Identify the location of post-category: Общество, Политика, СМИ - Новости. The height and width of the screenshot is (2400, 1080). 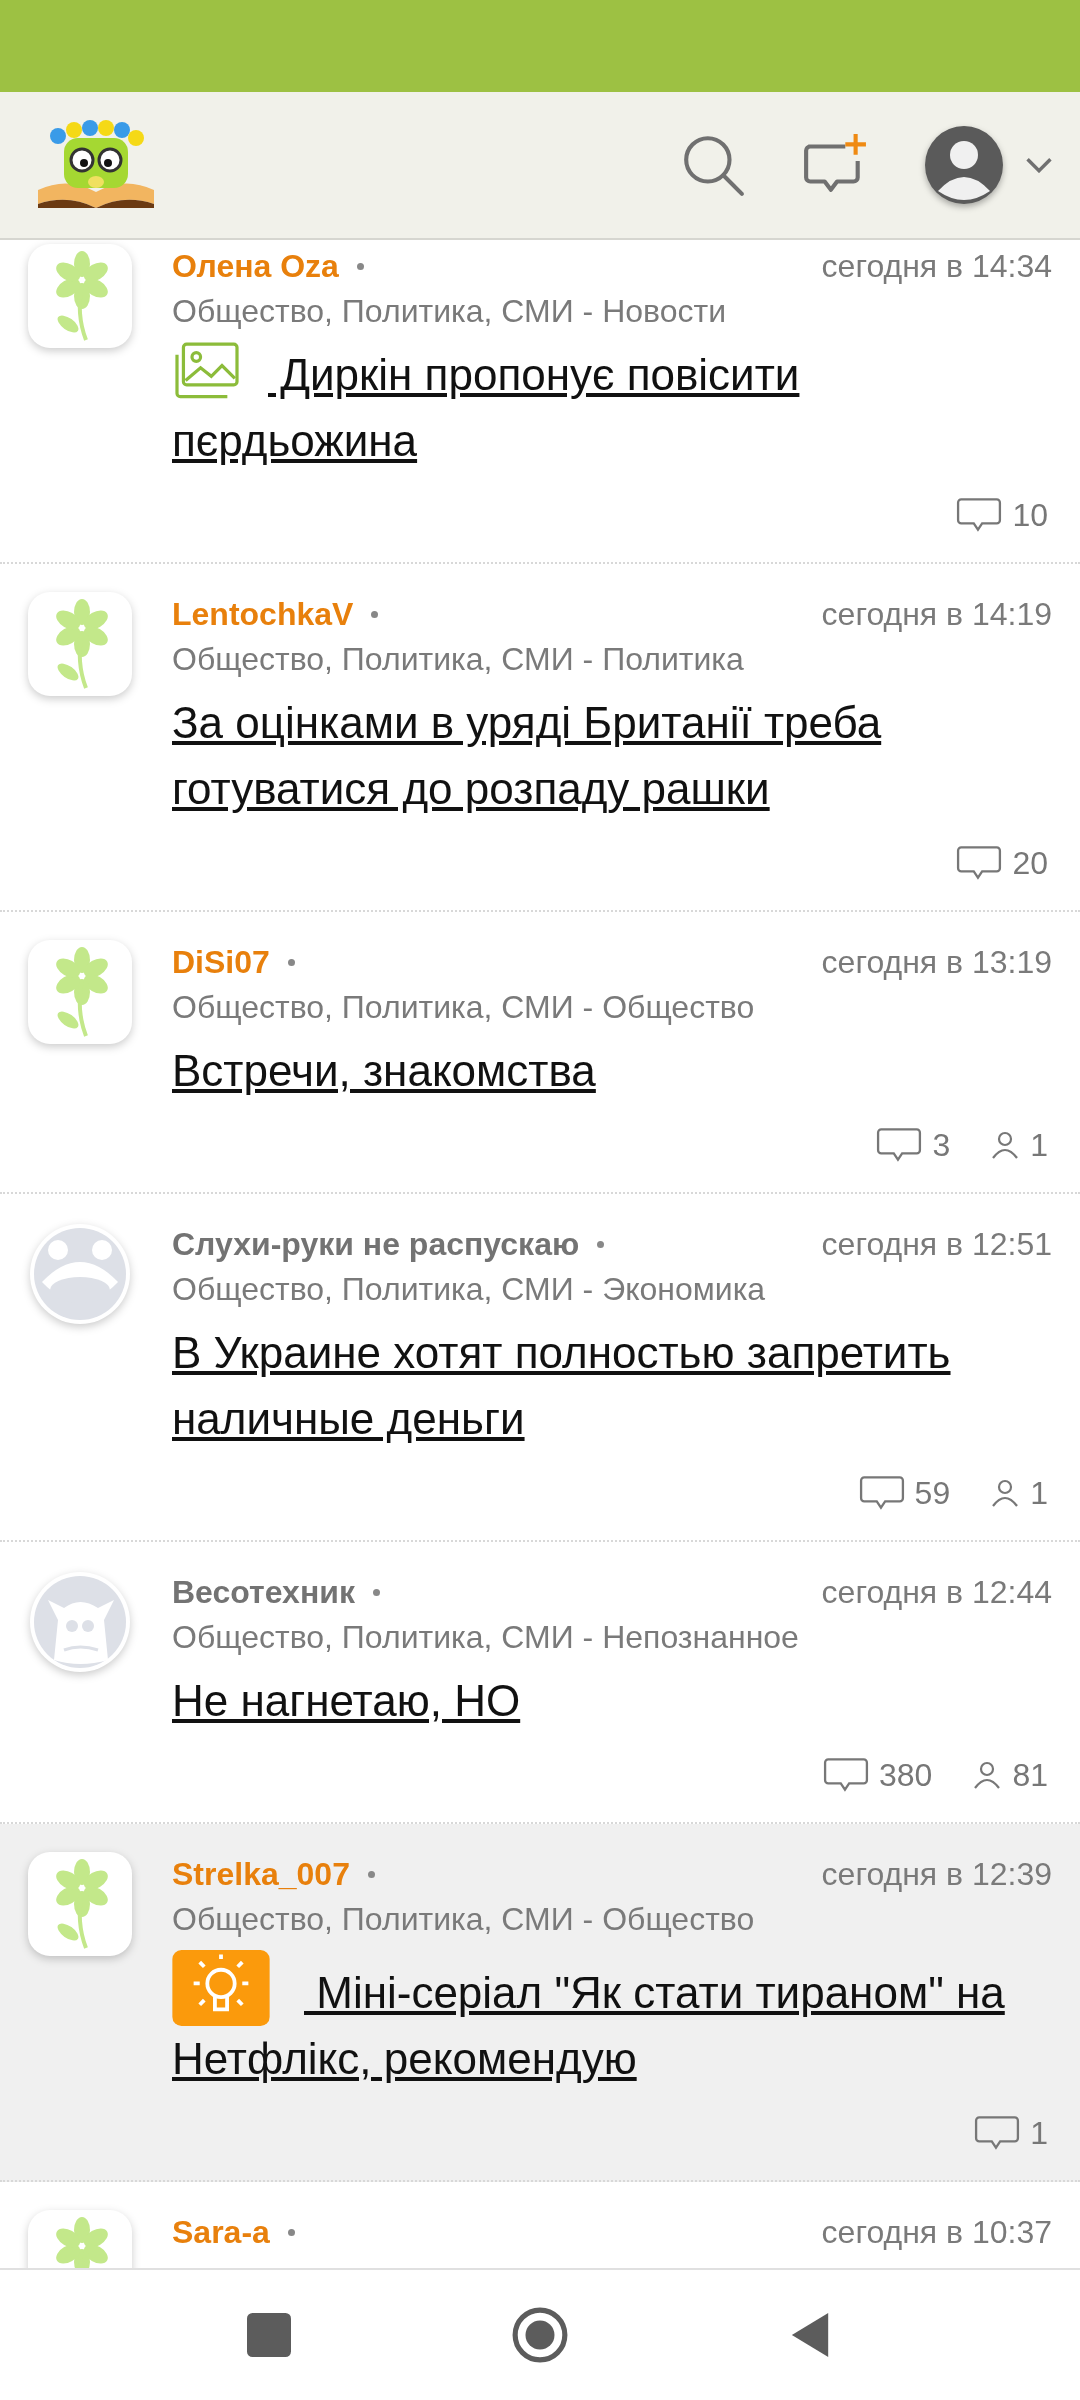
(450, 311).